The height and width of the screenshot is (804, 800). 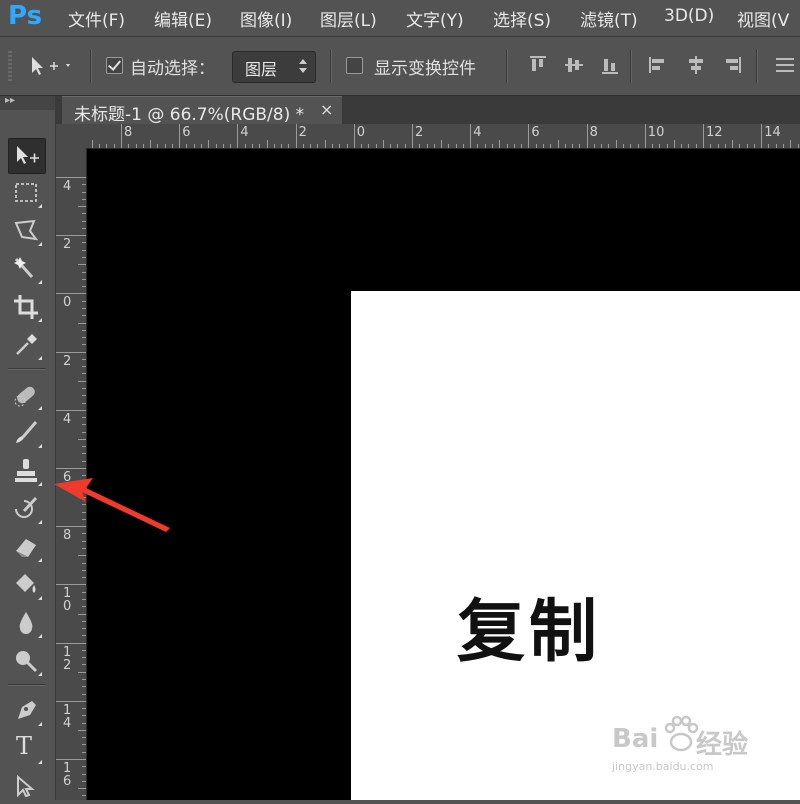 I want to click on paw-icon, so click(x=681, y=733).